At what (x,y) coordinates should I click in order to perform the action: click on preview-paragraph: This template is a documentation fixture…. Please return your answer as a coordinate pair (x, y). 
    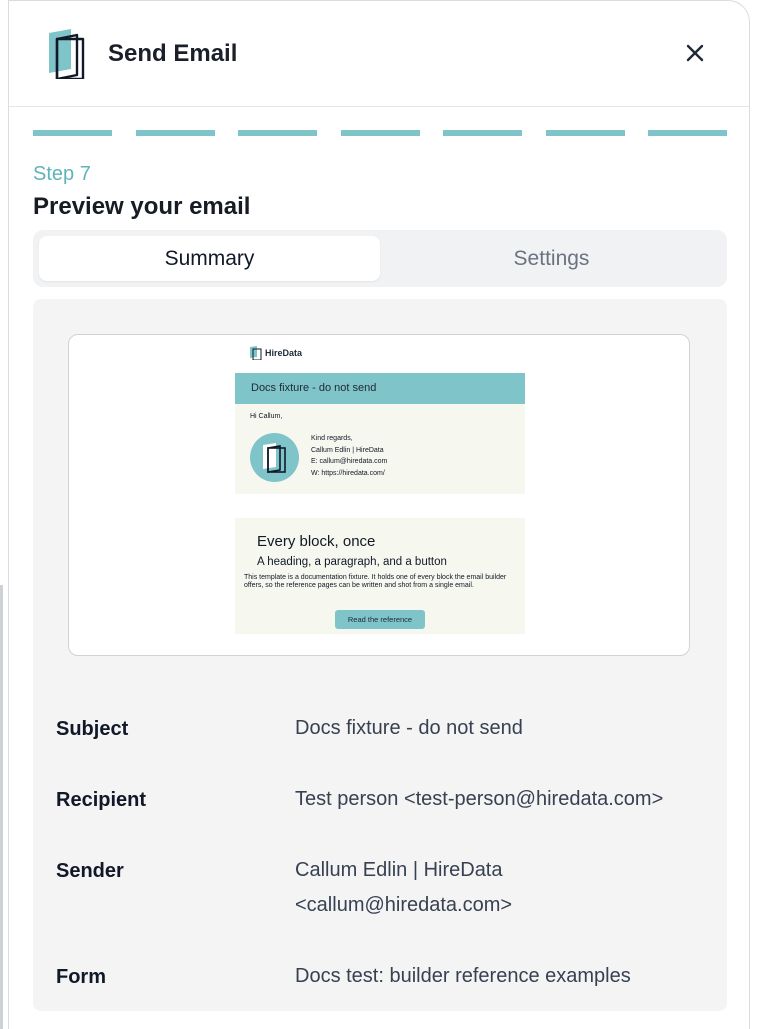
    Looking at the image, I should click on (375, 581).